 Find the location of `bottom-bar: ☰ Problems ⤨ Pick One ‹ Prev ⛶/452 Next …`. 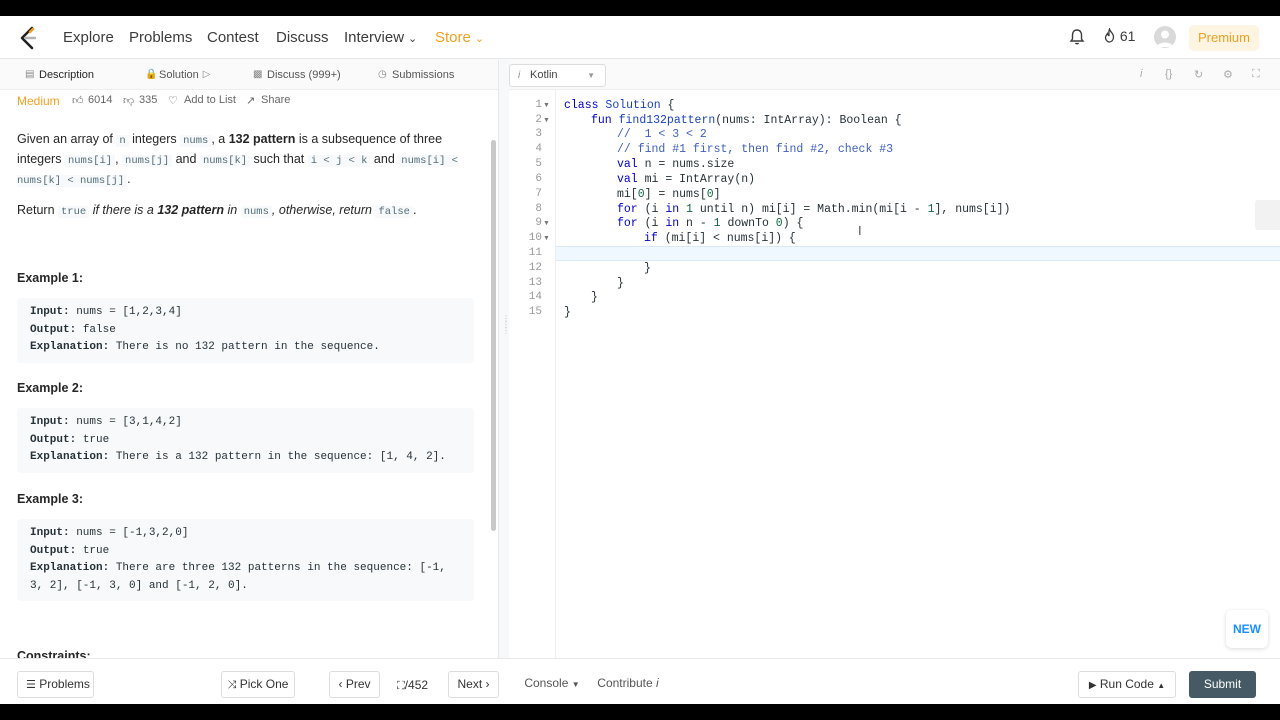

bottom-bar: ☰ Problems ⤨ Pick One ‹ Prev ⛶/452 Next … is located at coordinates (640, 681).